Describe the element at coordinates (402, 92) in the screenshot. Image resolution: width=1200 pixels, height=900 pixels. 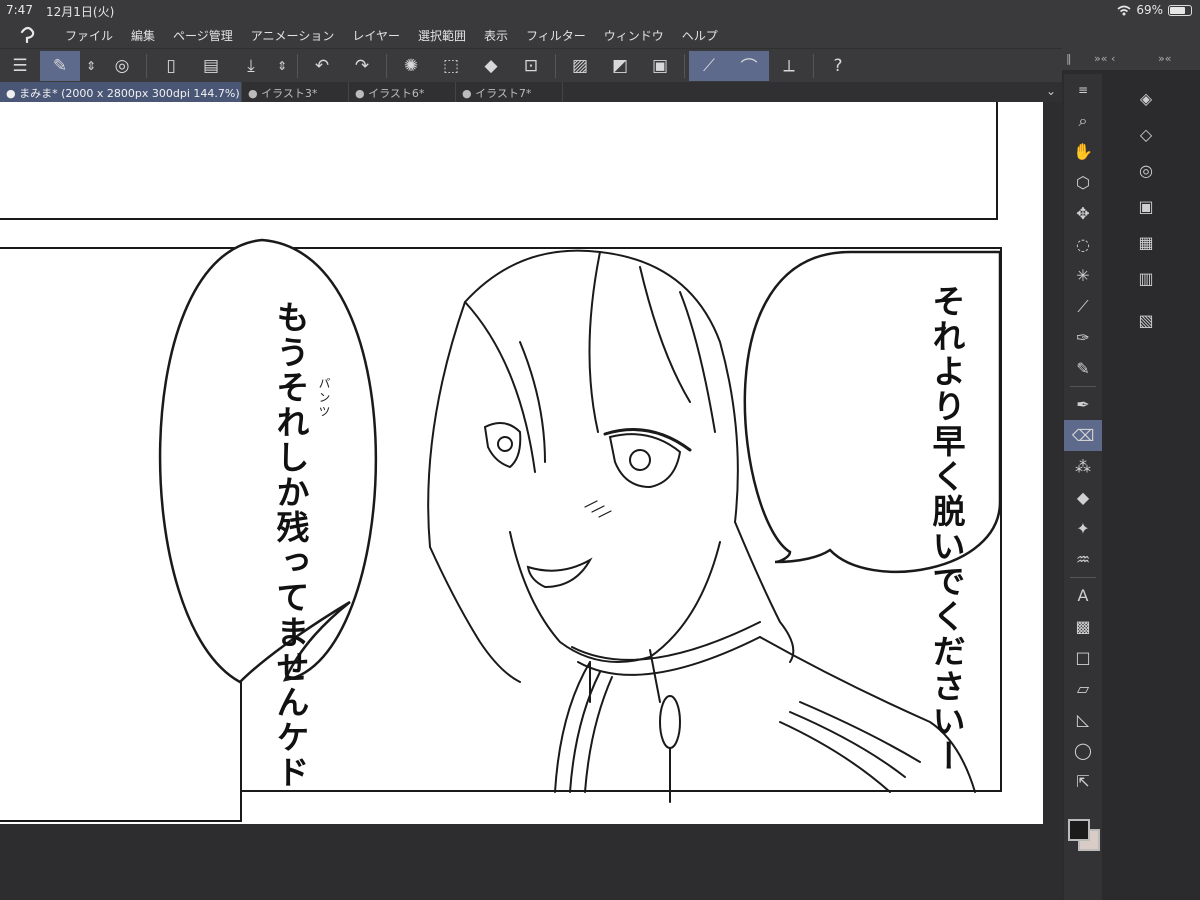
I see `tab-illust6: ● イラスト6*` at that location.